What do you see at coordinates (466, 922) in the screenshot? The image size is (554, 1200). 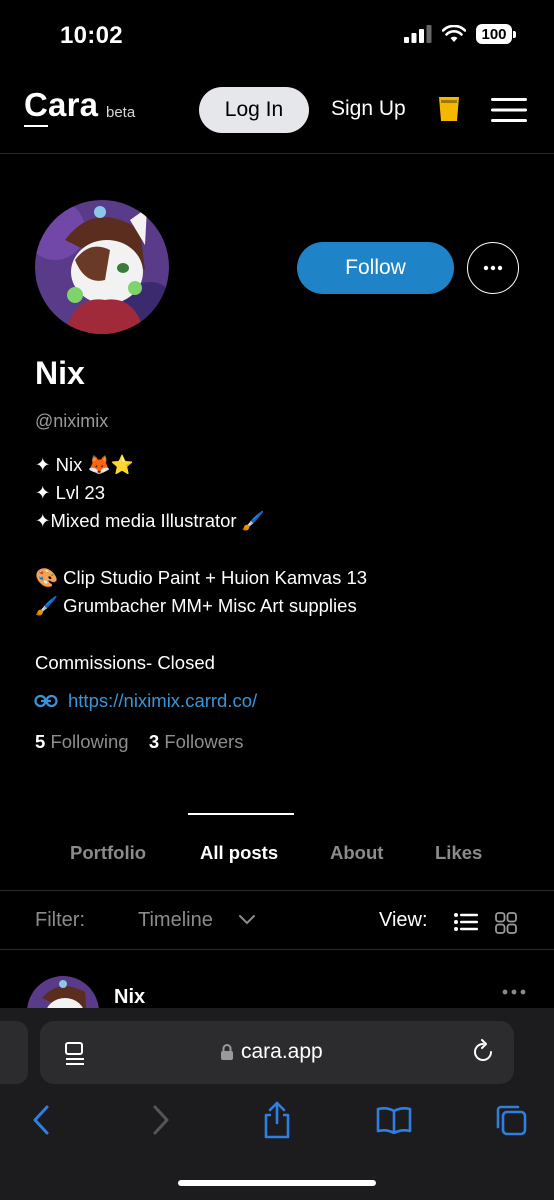 I see `list-view-icon` at bounding box center [466, 922].